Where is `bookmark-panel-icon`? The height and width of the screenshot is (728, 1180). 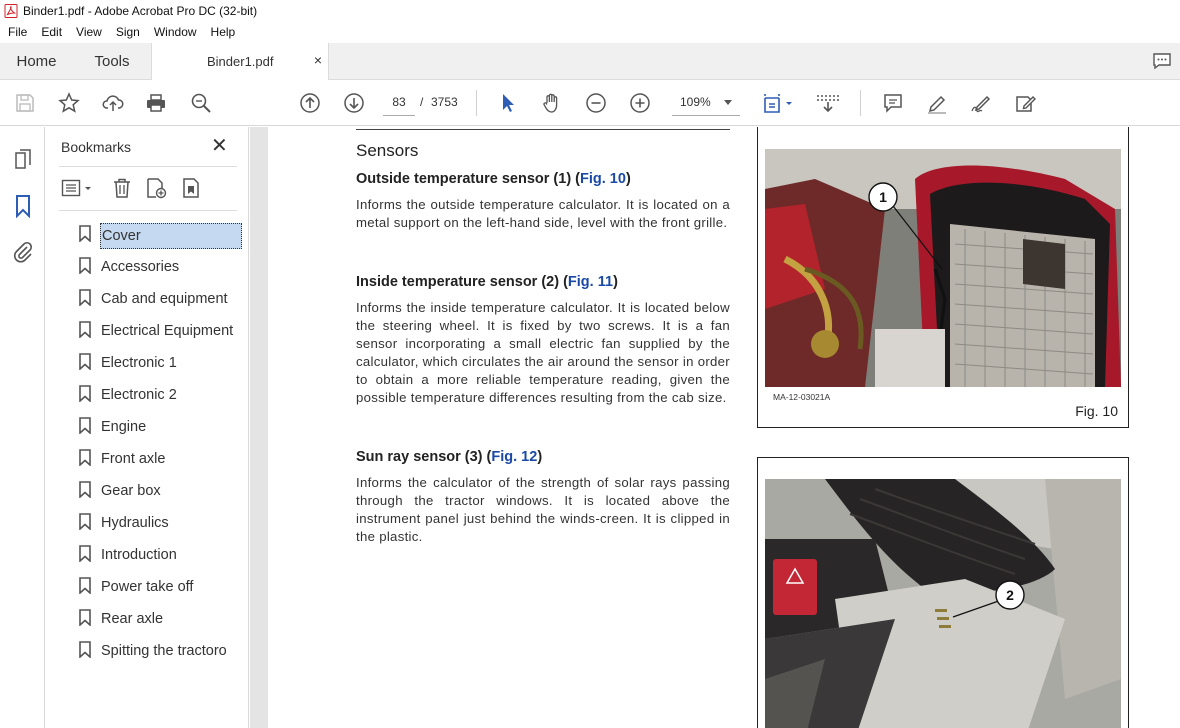
bookmark-panel-icon is located at coordinates (23, 206).